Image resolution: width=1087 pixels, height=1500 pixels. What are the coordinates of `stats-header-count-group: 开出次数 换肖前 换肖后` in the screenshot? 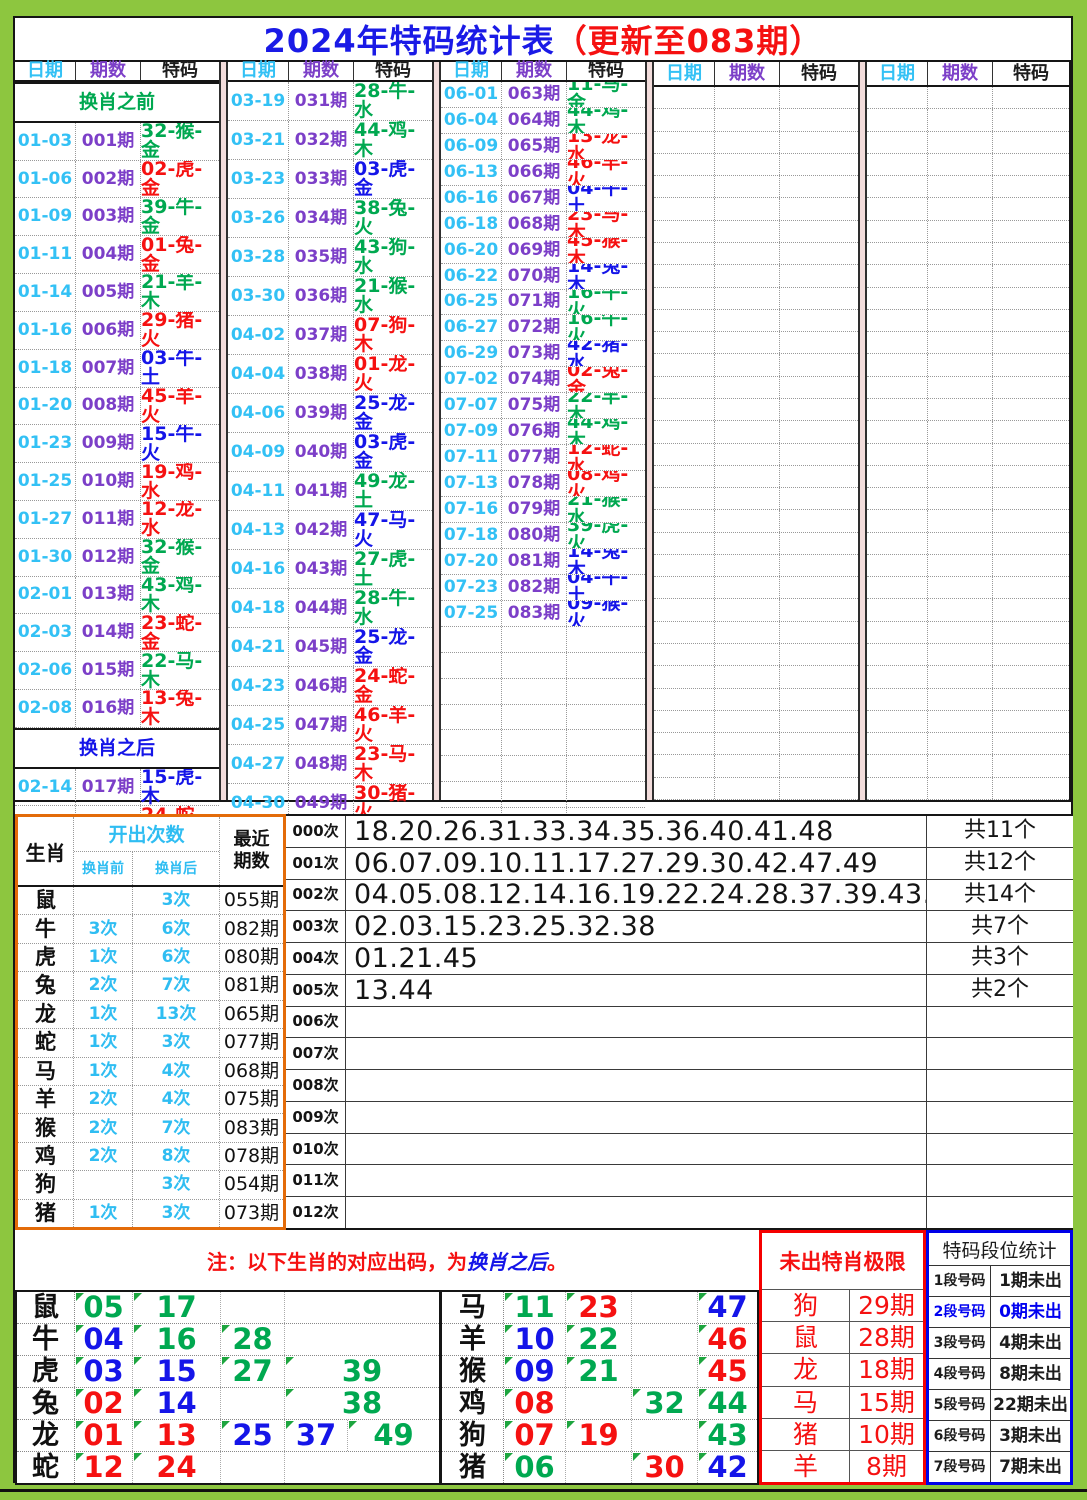 It's located at (147, 851).